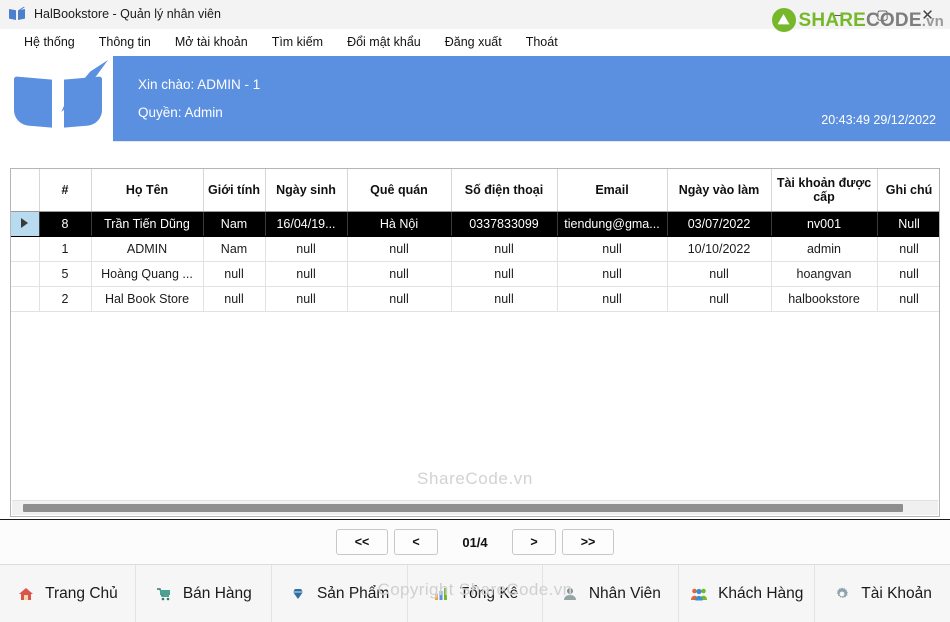  I want to click on nav-item-ban-hang: Bán Hàng, so click(204, 593).